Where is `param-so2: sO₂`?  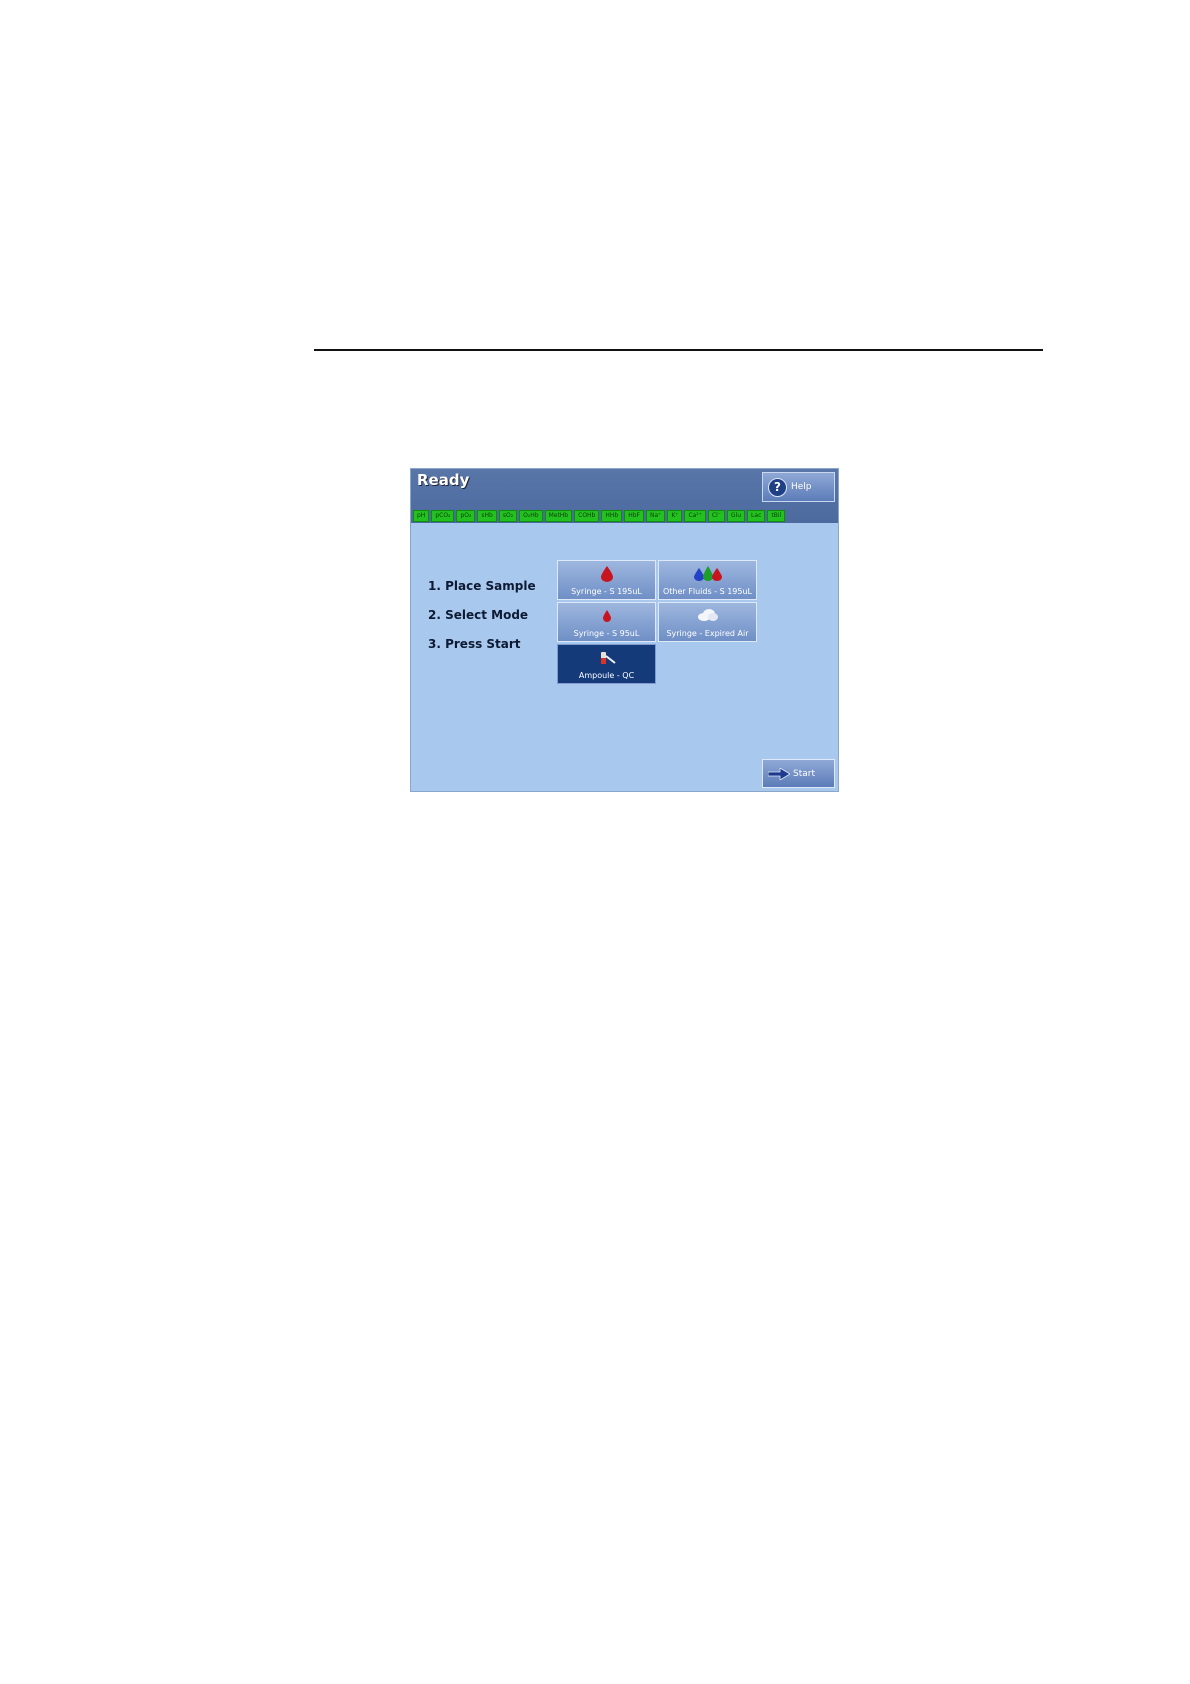
param-so2: sO₂ is located at coordinates (508, 516).